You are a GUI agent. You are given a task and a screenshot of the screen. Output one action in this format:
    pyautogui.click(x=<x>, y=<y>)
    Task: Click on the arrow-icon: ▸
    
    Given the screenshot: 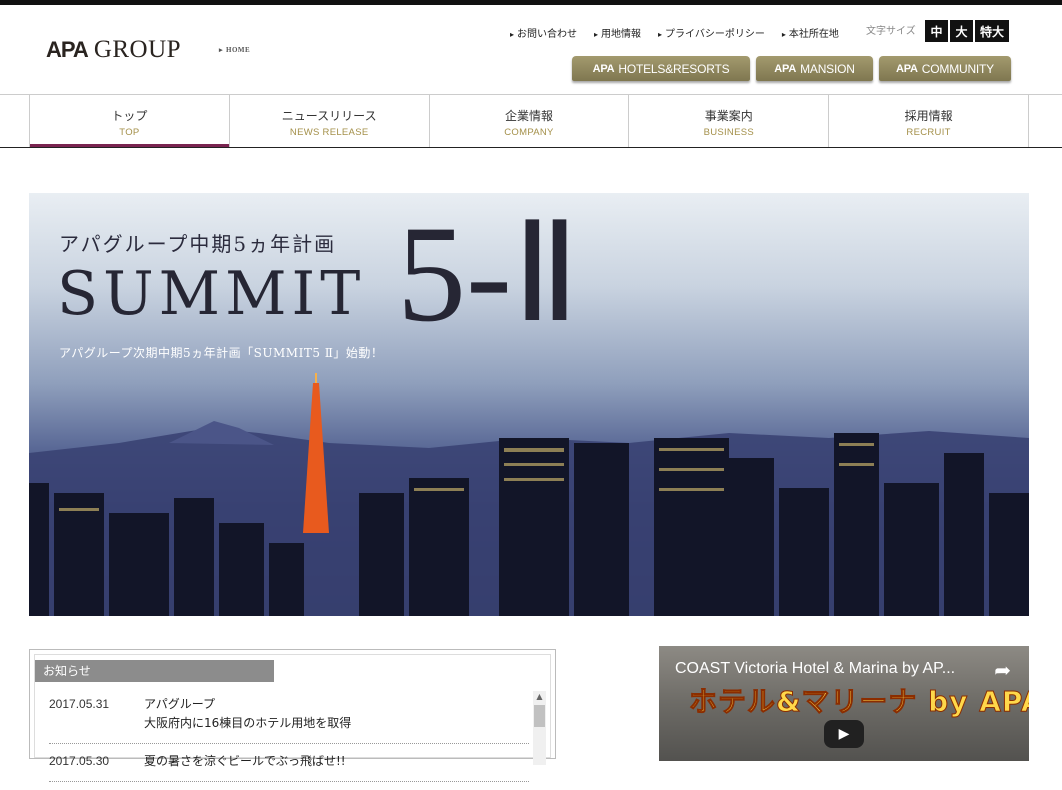 What is the action you would take?
    pyautogui.click(x=221, y=50)
    